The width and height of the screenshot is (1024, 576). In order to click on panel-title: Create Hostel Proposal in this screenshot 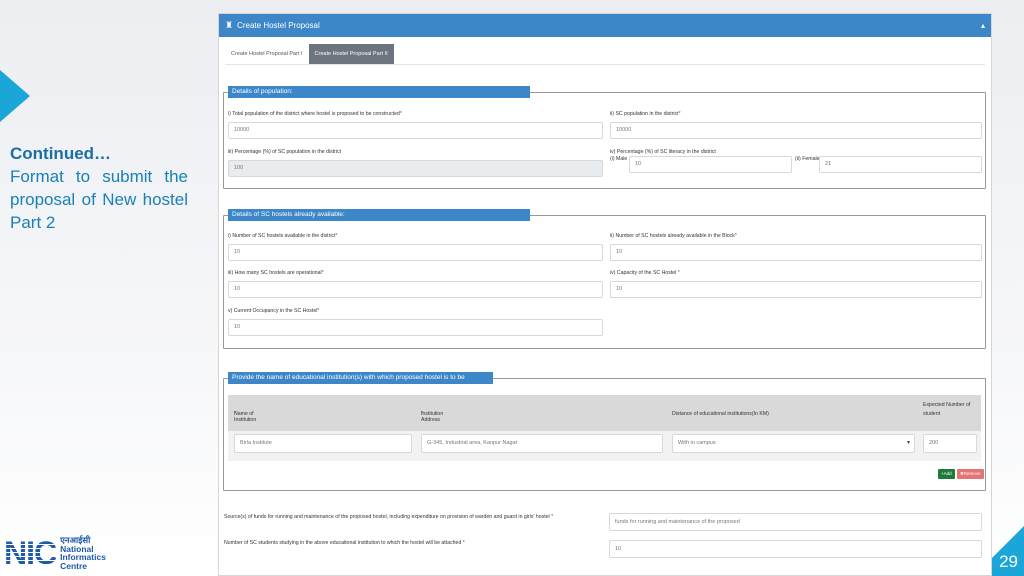, I will do `click(278, 25)`.